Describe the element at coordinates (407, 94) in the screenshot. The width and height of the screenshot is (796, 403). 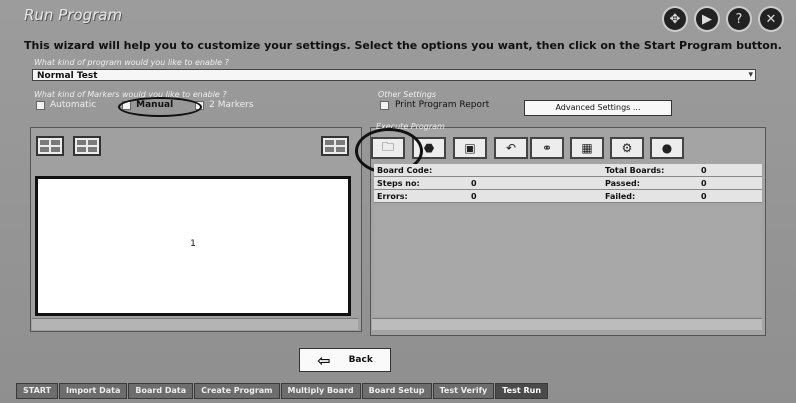
I see `other-settings-label: Other Settings` at that location.